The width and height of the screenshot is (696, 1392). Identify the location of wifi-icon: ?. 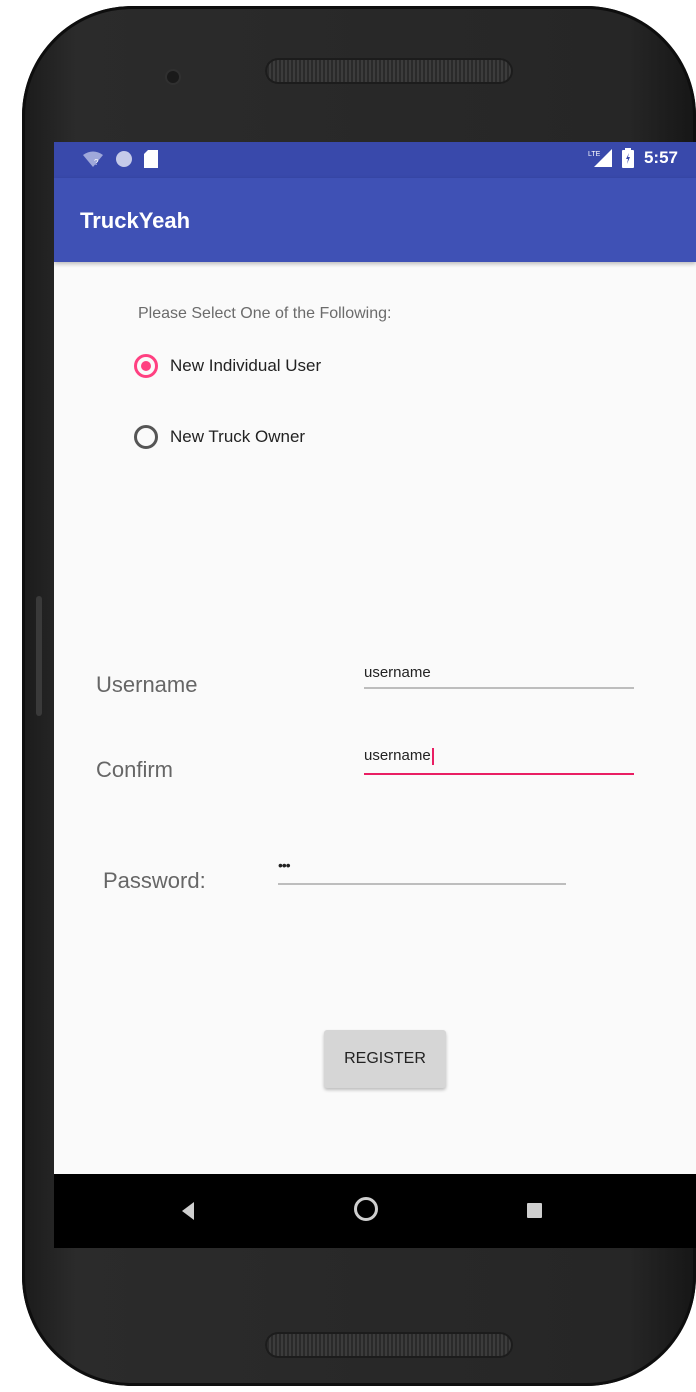
(93, 159).